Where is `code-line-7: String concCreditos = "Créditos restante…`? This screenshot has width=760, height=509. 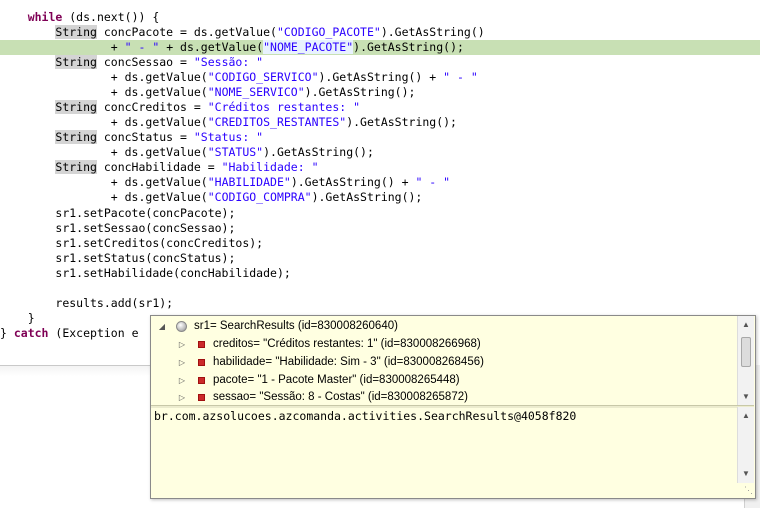 code-line-7: String concCreditos = "Créditos restante… is located at coordinates (208, 107).